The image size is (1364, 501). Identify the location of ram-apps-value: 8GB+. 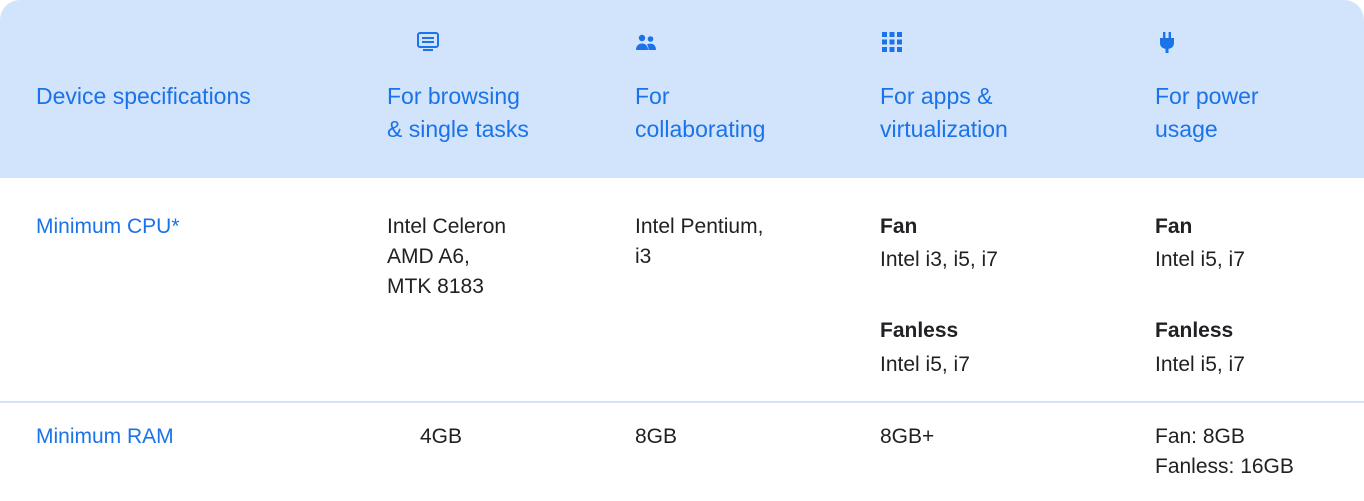
(907, 436).